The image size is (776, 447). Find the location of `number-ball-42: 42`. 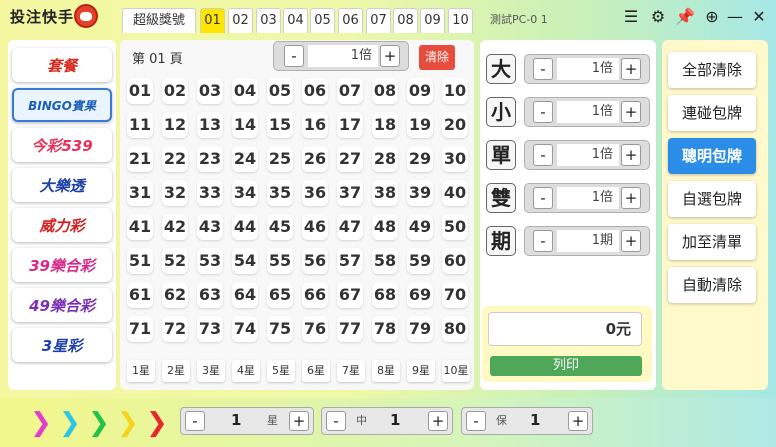

number-ball-42: 42 is located at coordinates (175, 227).